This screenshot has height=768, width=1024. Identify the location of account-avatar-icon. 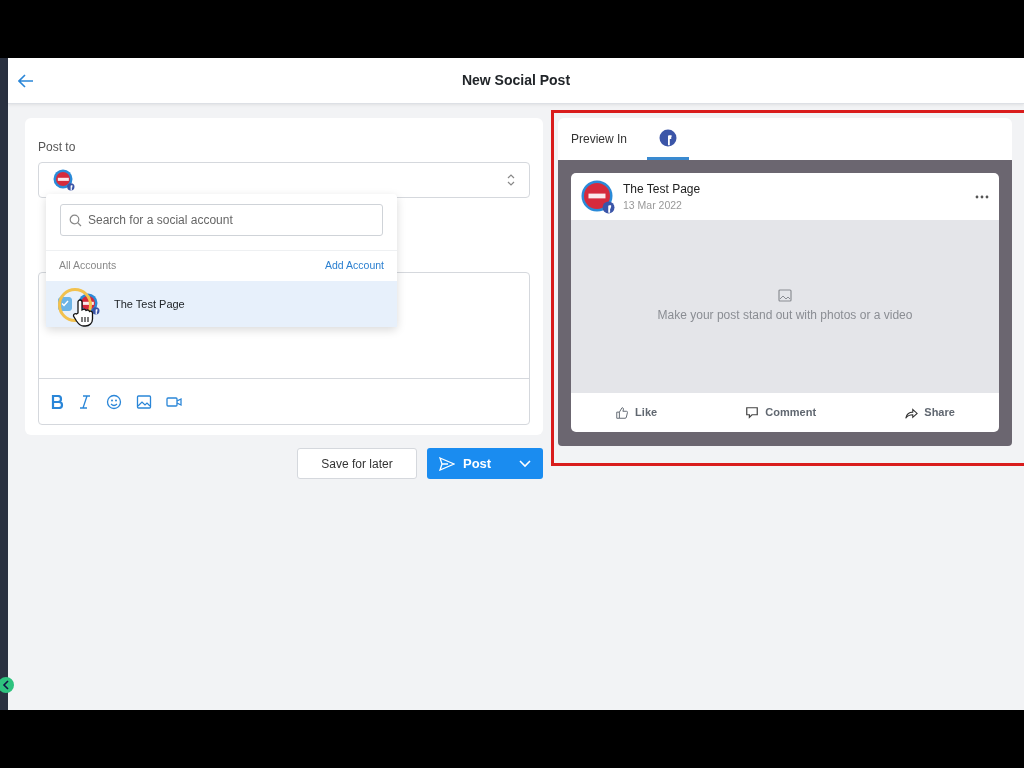
(64, 180).